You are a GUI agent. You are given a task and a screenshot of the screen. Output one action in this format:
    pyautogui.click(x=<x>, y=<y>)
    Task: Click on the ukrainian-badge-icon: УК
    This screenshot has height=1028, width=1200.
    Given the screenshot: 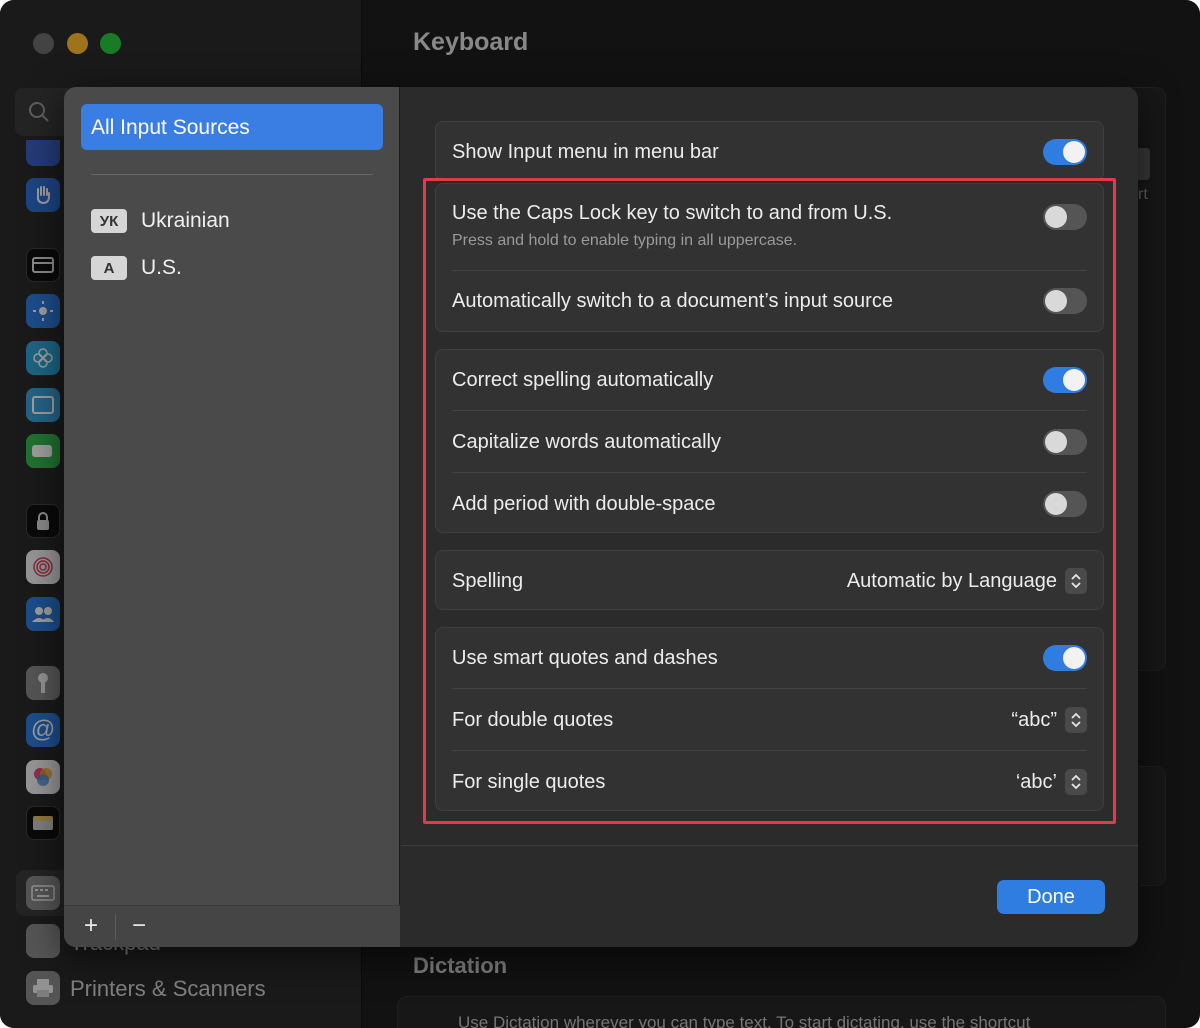 What is the action you would take?
    pyautogui.click(x=109, y=221)
    